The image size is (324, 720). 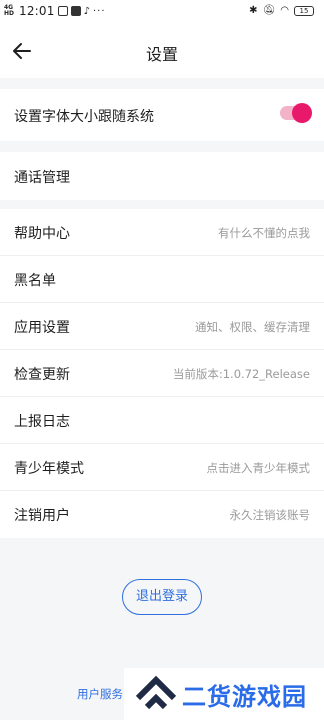 What do you see at coordinates (162, 597) in the screenshot?
I see `logout-button: 退出登录` at bounding box center [162, 597].